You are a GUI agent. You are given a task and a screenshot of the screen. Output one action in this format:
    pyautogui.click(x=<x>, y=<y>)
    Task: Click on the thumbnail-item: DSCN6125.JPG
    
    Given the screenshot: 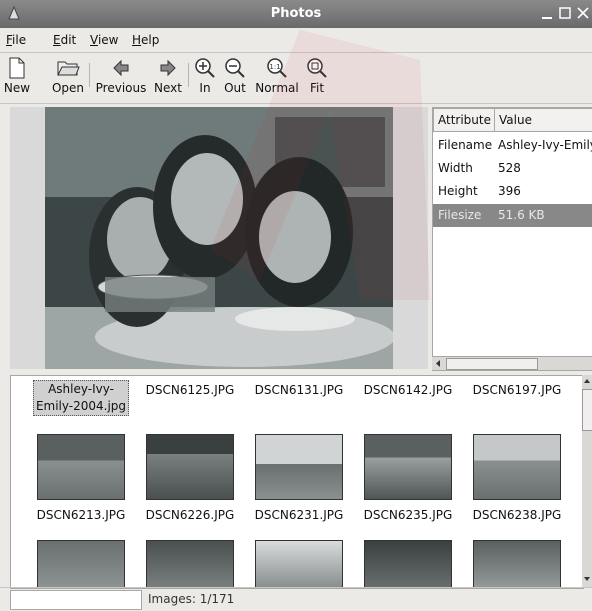 What is the action you would take?
    pyautogui.click(x=190, y=390)
    